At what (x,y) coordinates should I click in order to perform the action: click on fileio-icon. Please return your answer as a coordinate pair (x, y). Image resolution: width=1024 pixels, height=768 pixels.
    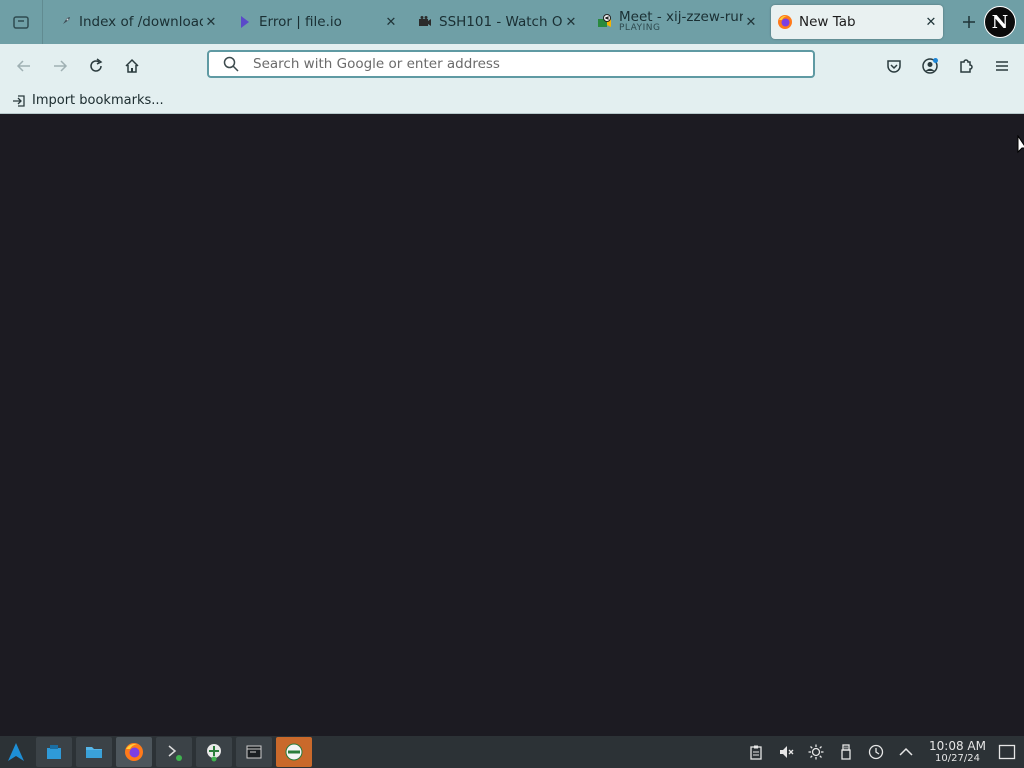
    Looking at the image, I should click on (245, 22).